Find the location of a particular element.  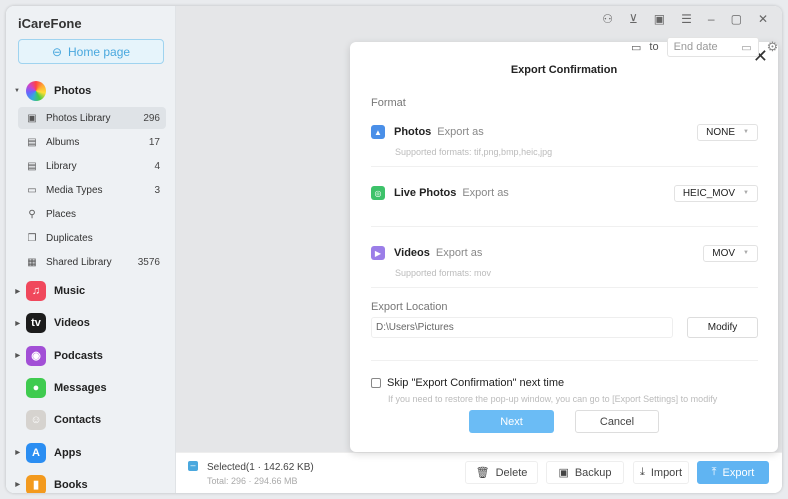

category-label: Apps is located at coordinates (68, 452).